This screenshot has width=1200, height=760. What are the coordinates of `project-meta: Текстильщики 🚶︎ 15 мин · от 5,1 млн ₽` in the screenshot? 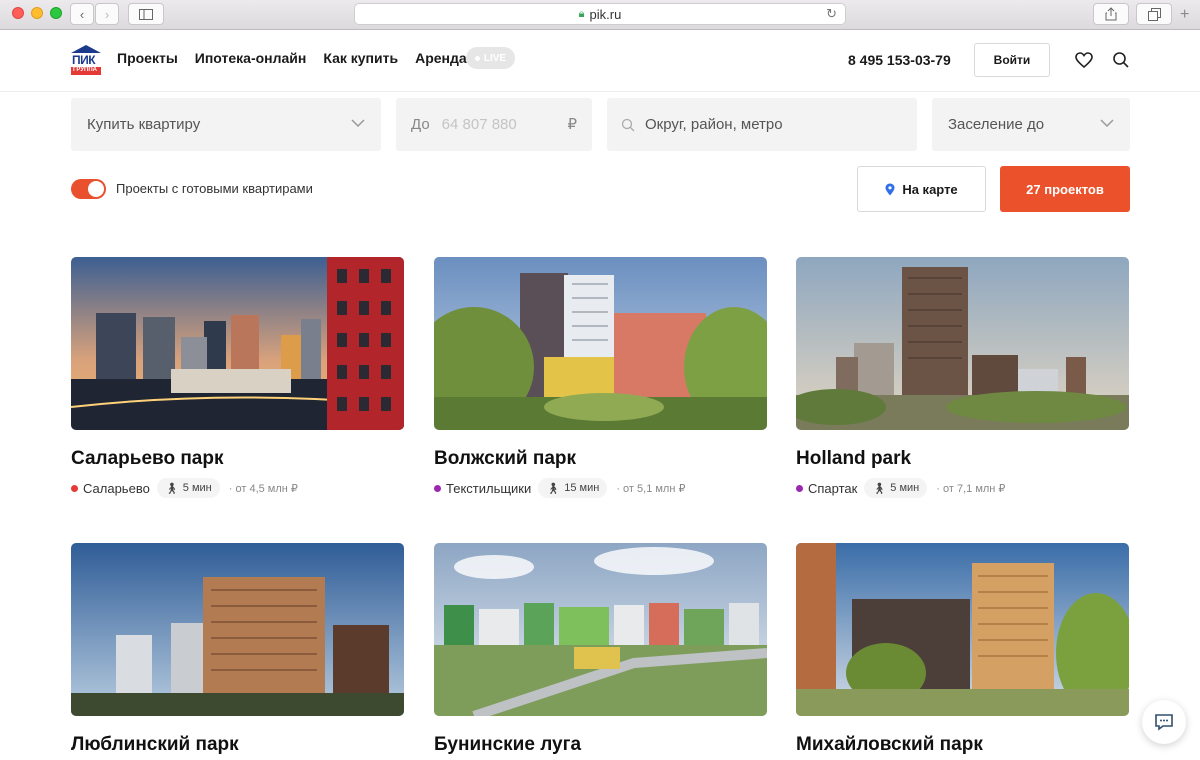 It's located at (600, 488).